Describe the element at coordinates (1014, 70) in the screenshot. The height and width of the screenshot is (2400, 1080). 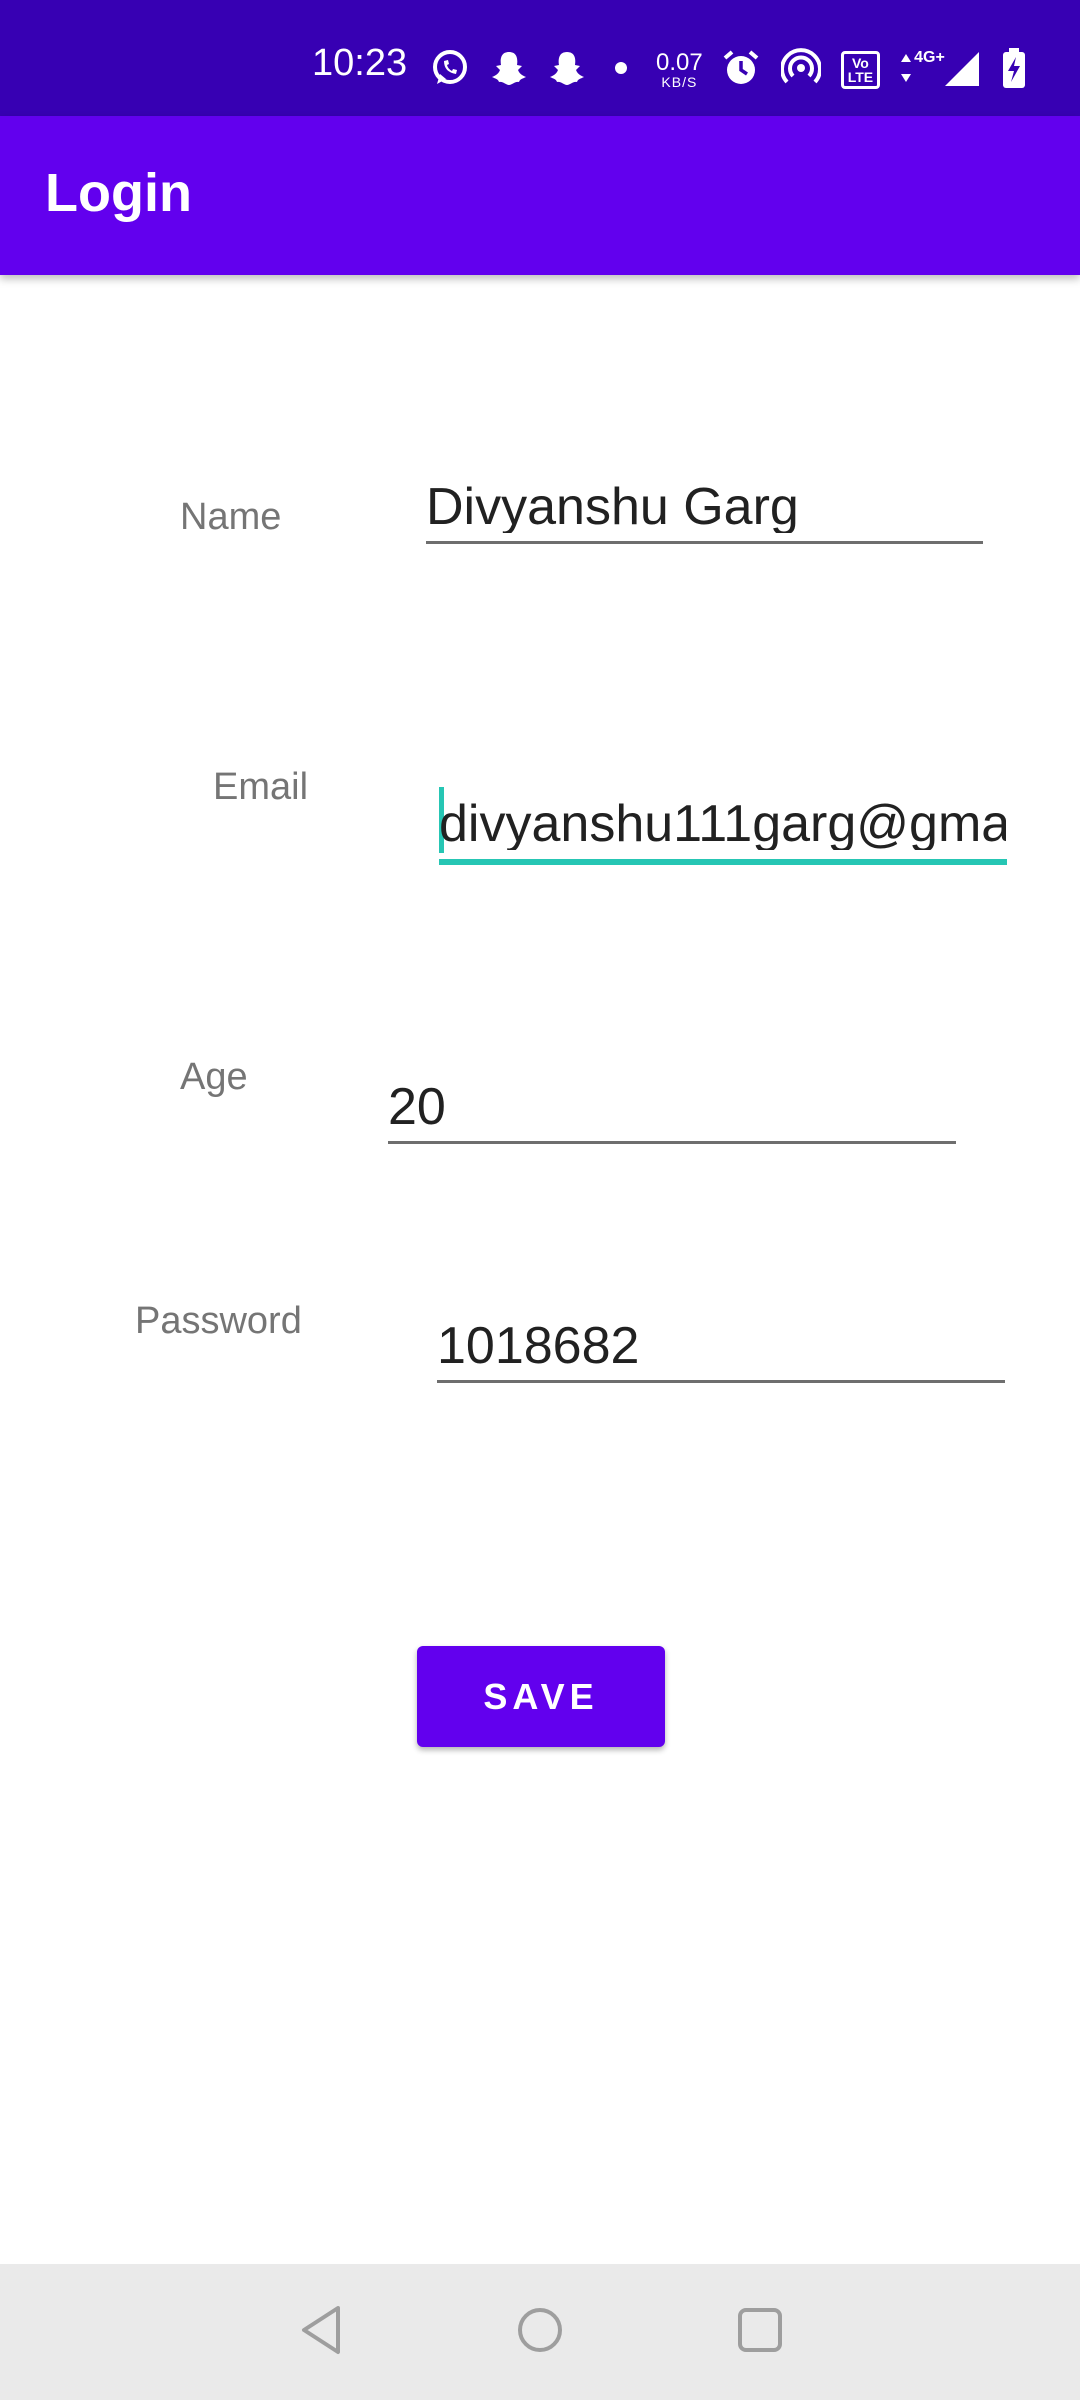
I see `battery-charging-icon` at that location.